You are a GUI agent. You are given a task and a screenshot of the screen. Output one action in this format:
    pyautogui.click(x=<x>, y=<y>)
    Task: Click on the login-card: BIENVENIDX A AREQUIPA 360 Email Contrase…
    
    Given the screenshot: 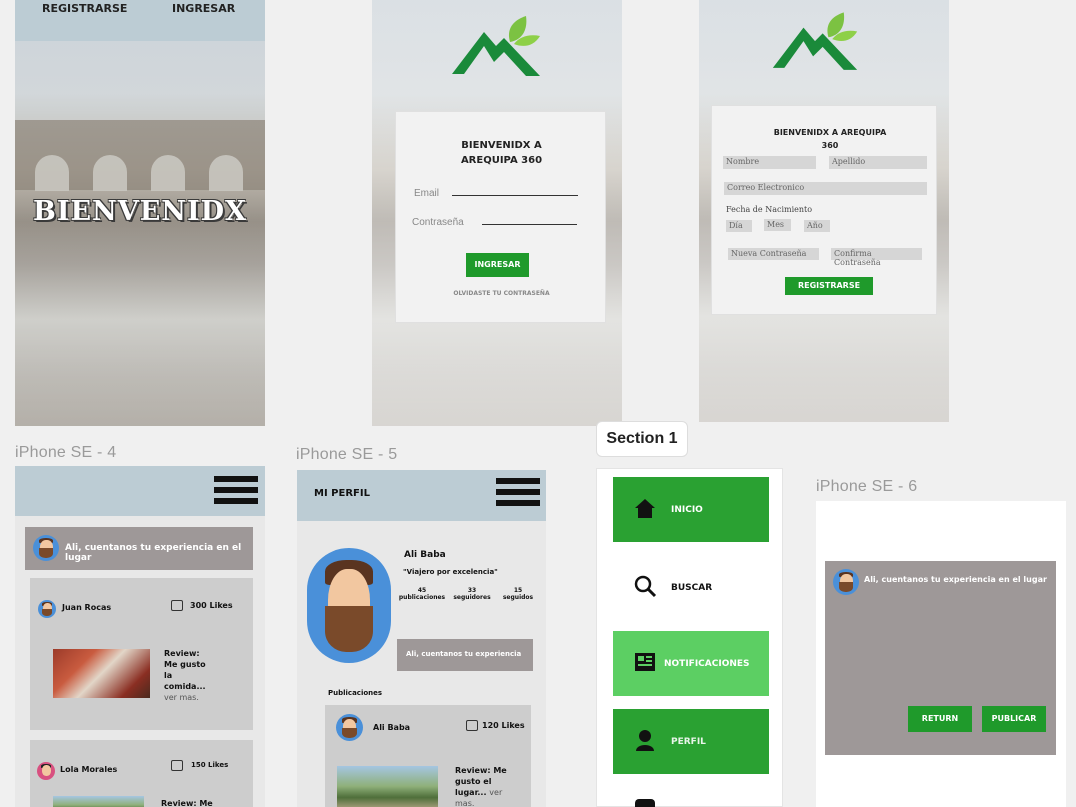 What is the action you would take?
    pyautogui.click(x=500, y=217)
    